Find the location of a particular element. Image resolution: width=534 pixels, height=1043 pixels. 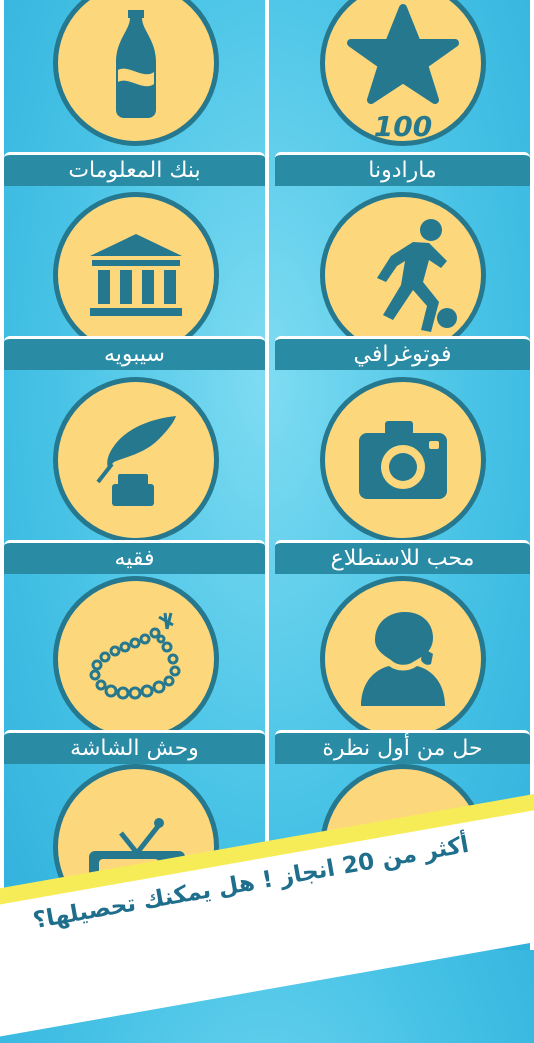

quill-inkpot-icon is located at coordinates (135, 461).